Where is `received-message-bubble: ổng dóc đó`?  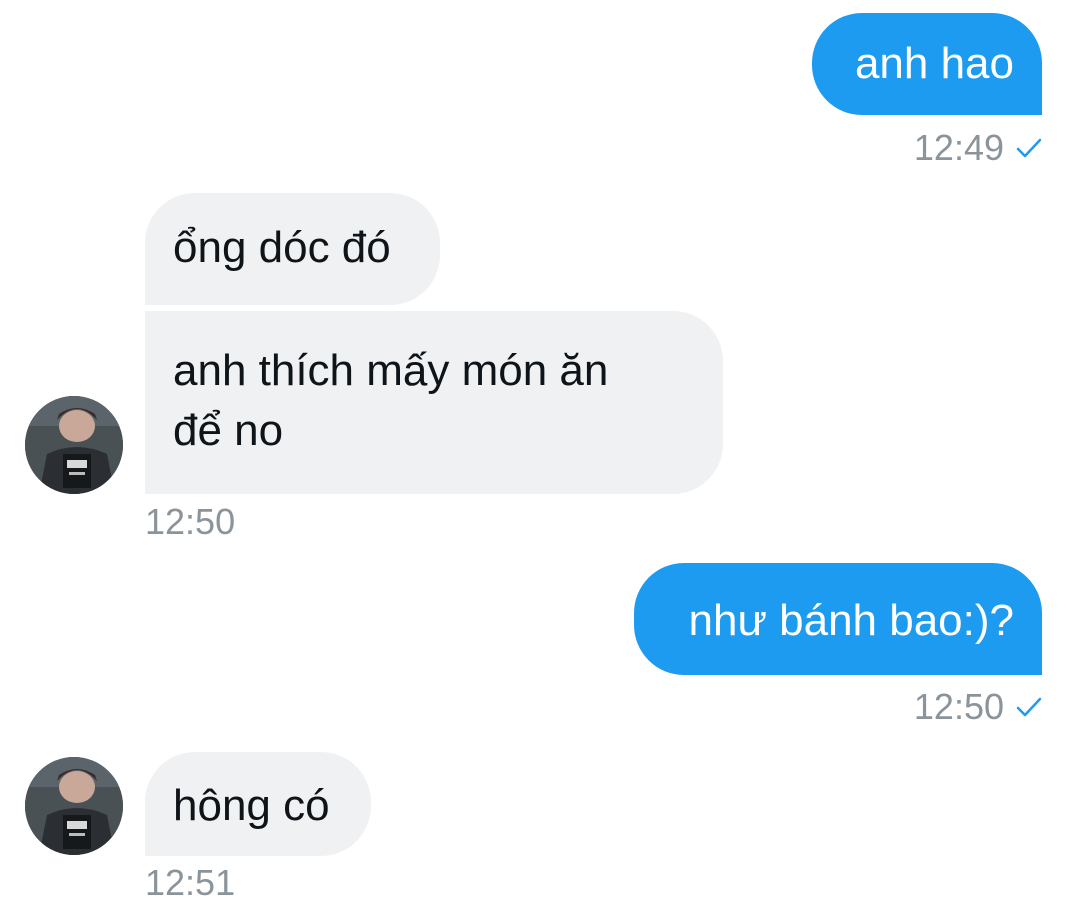 received-message-bubble: ổng dóc đó is located at coordinates (292, 249).